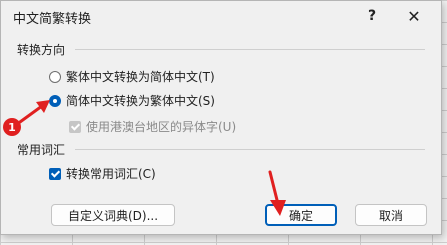  Describe the element at coordinates (391, 215) in the screenshot. I see `cancel-button: 取消` at that location.